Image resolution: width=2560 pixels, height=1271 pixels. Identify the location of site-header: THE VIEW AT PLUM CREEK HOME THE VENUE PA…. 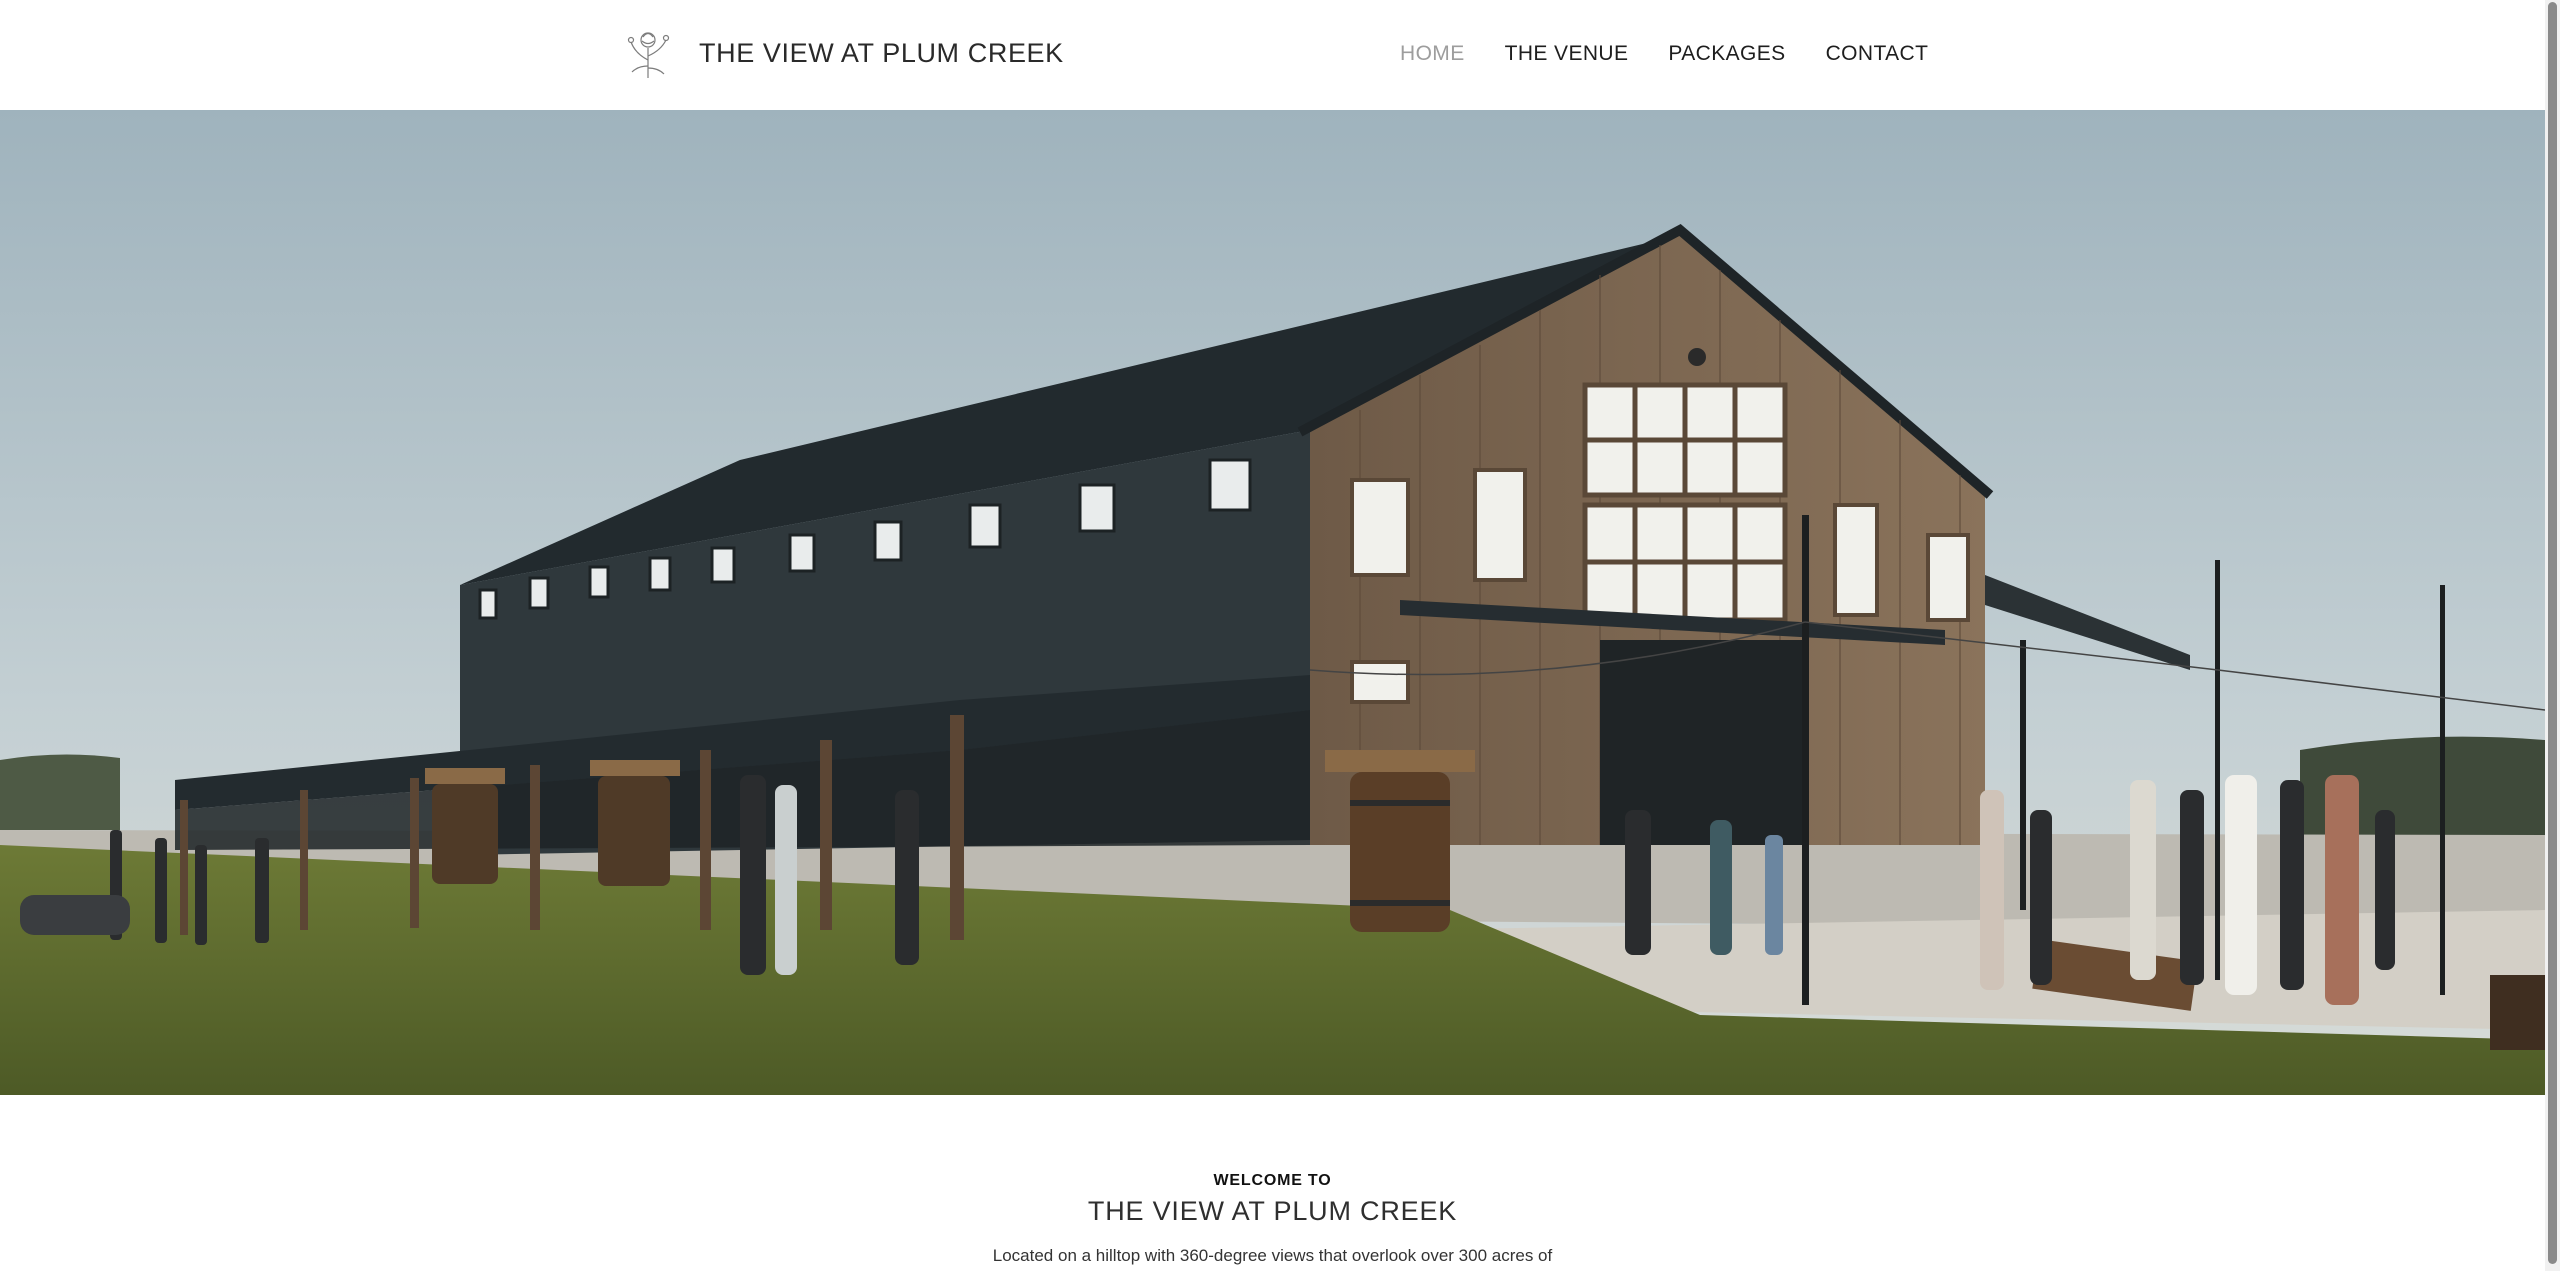
(1272, 55).